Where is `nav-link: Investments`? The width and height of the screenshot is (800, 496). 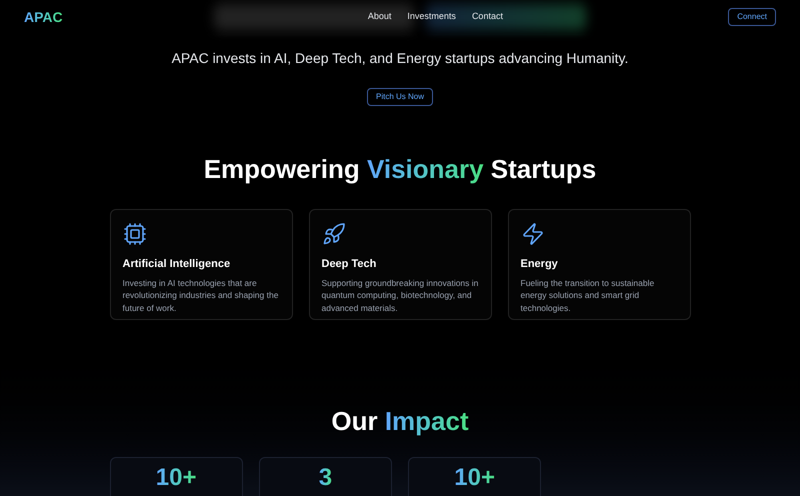
nav-link: Investments is located at coordinates (431, 17).